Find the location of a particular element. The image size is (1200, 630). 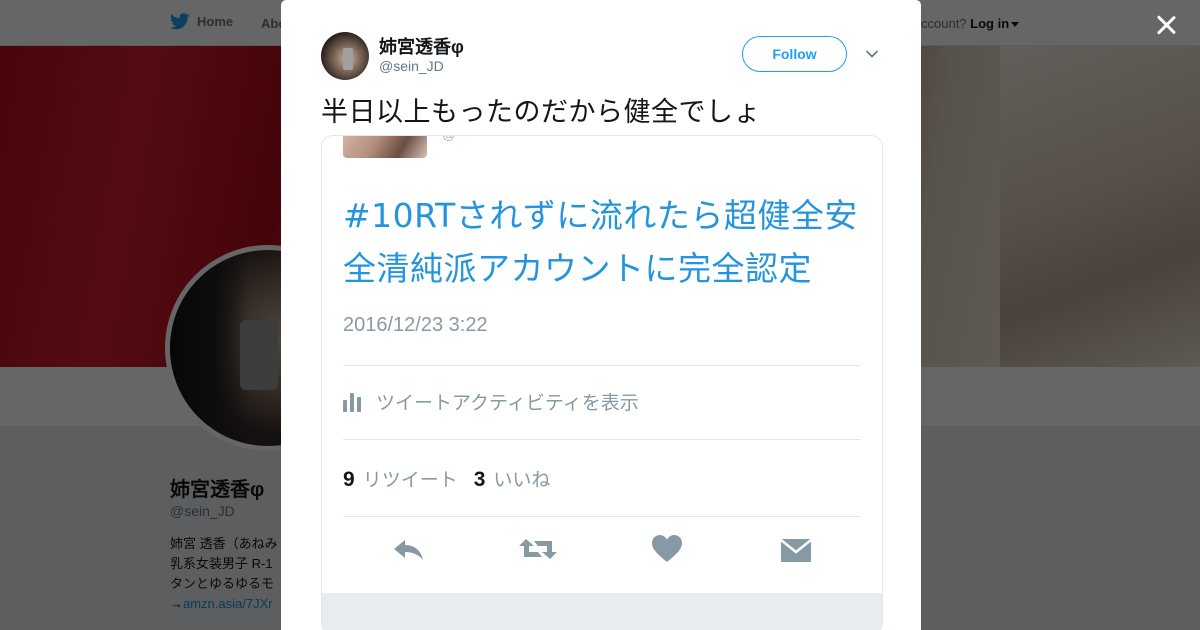

bio-link-line: →amzn.asia/7JXr is located at coordinates (226, 604).